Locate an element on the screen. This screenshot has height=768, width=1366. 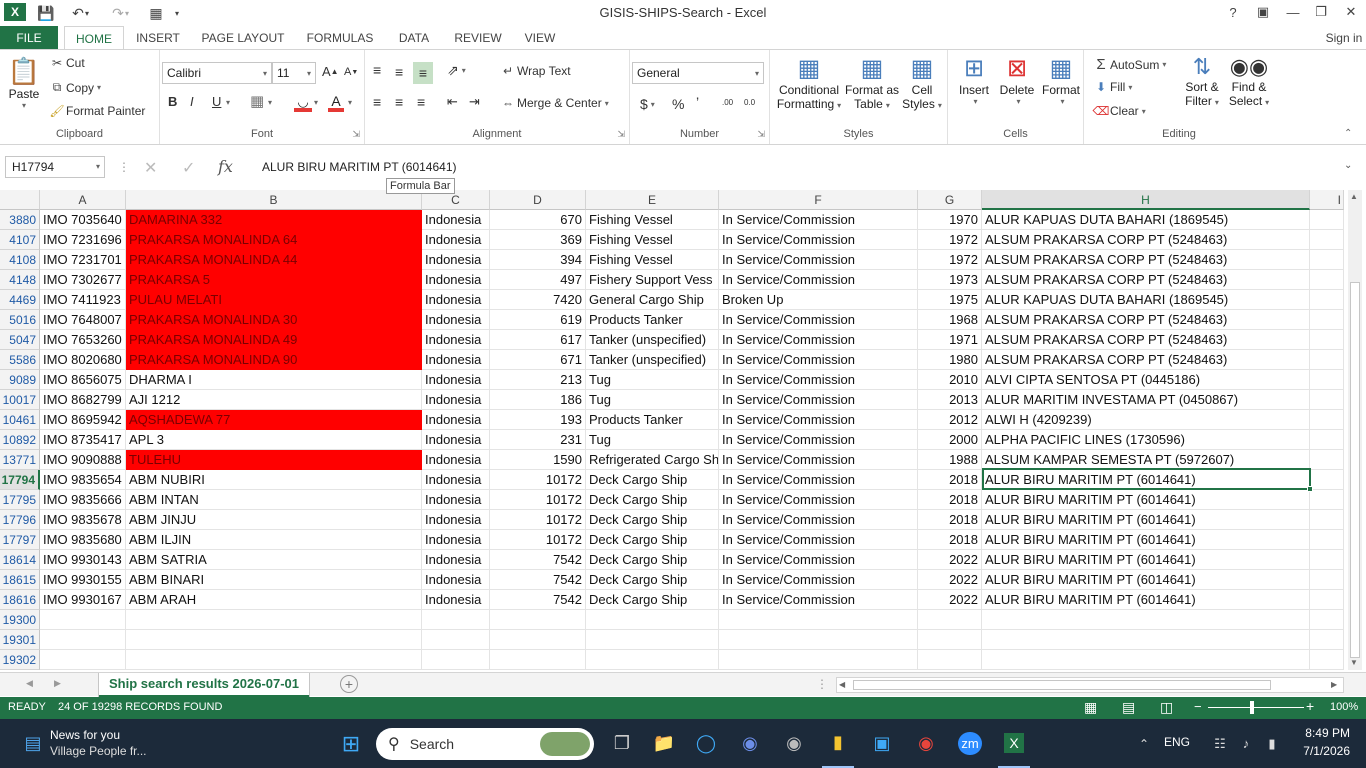
cell-h: ALSUM PRAKARSA CORP PT (5248463) is located at coordinates (1146, 340).